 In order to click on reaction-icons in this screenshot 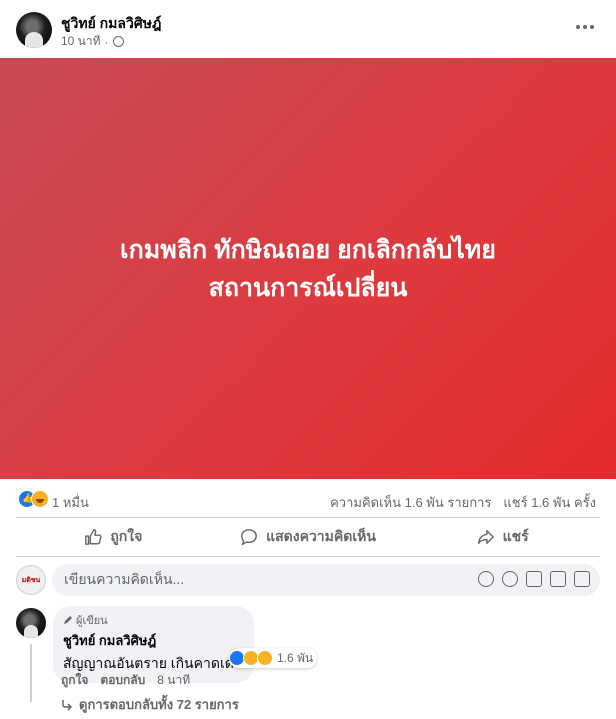, I will do `click(35, 499)`.